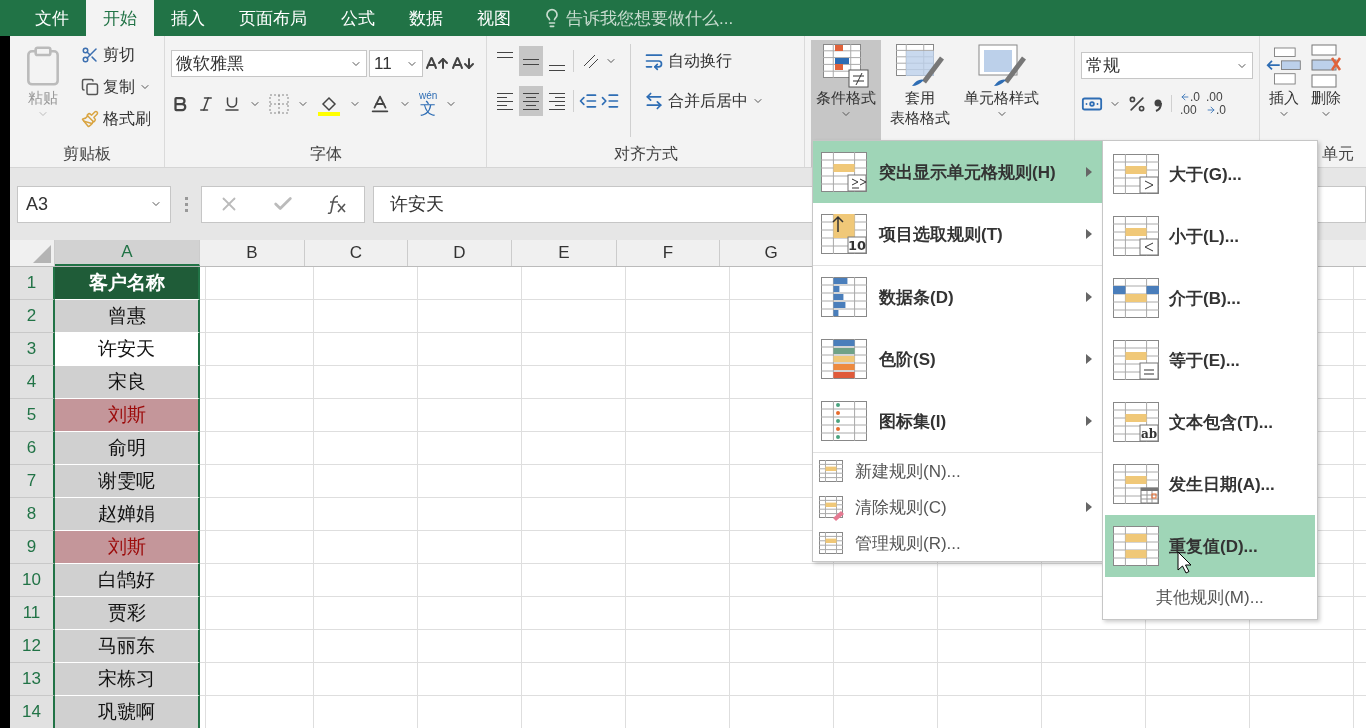 This screenshot has height=728, width=1366. Describe the element at coordinates (1167, 65) in the screenshot. I see `number-format-select: 常规` at that location.